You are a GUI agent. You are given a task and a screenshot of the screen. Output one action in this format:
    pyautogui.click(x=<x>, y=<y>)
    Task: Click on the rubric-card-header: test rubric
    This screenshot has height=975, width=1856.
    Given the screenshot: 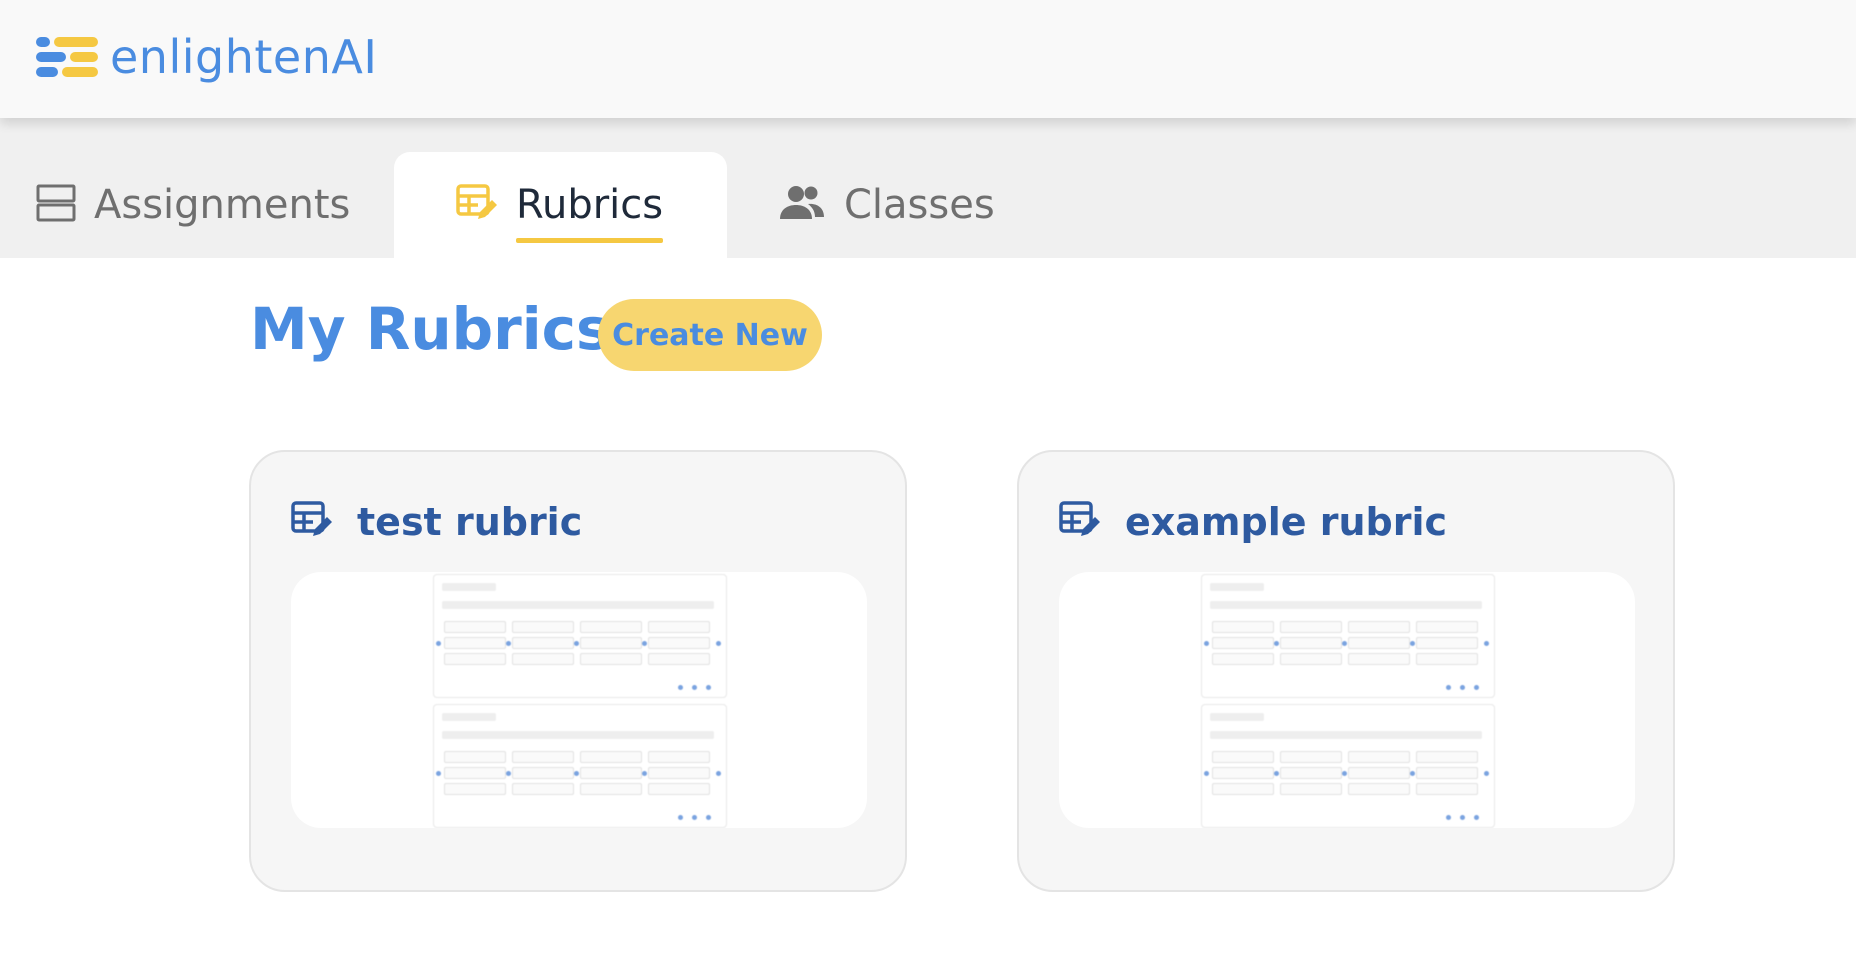 What is the action you would take?
    pyautogui.click(x=436, y=522)
    